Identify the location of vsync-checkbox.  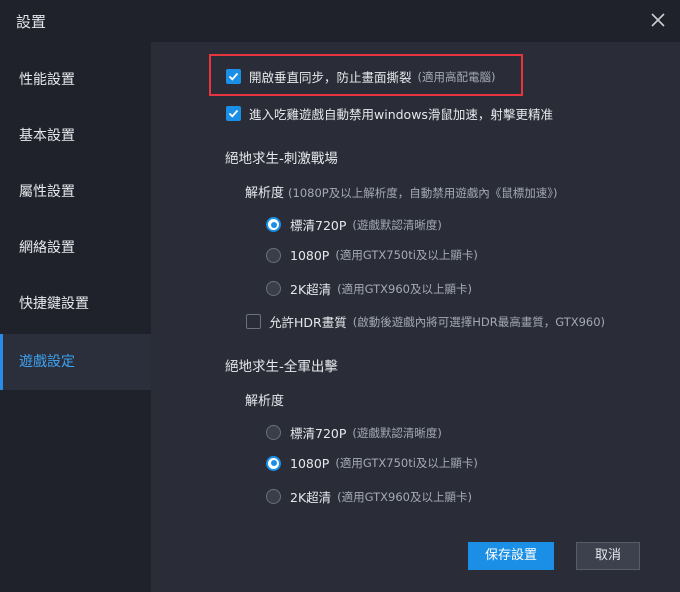
(233, 76).